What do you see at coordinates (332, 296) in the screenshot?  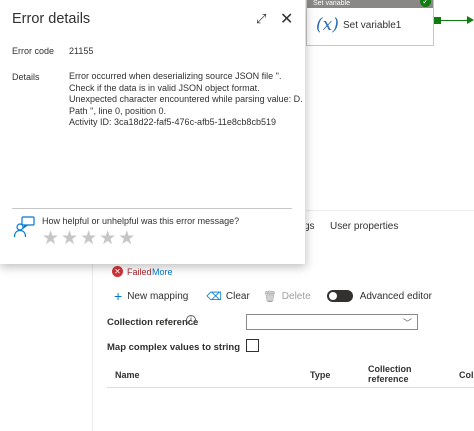 I see `toggle-knob` at bounding box center [332, 296].